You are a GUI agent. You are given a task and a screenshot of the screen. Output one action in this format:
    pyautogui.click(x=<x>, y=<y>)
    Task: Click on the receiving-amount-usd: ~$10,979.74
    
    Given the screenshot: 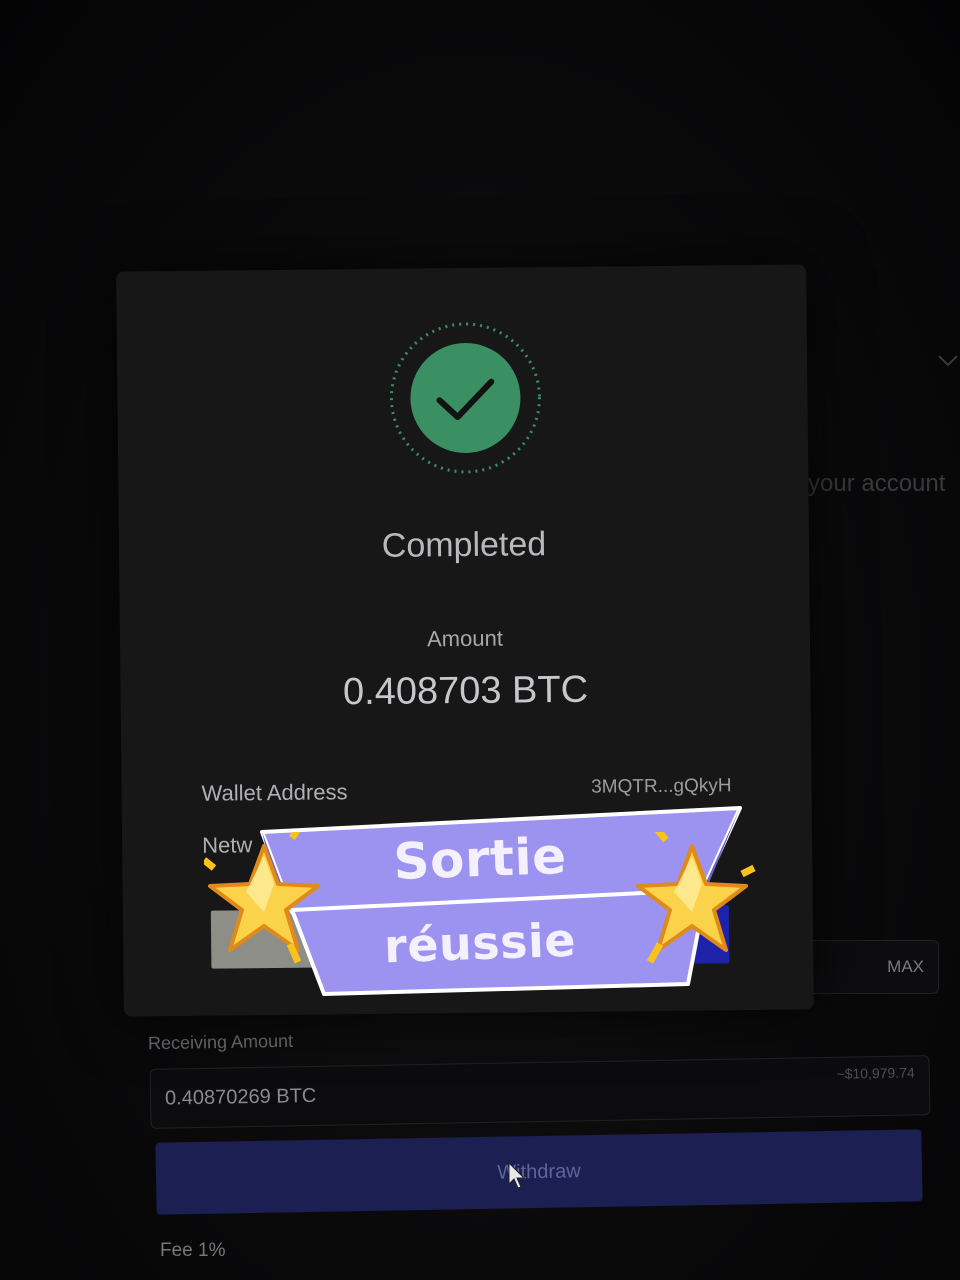 What is the action you would take?
    pyautogui.click(x=875, y=1073)
    